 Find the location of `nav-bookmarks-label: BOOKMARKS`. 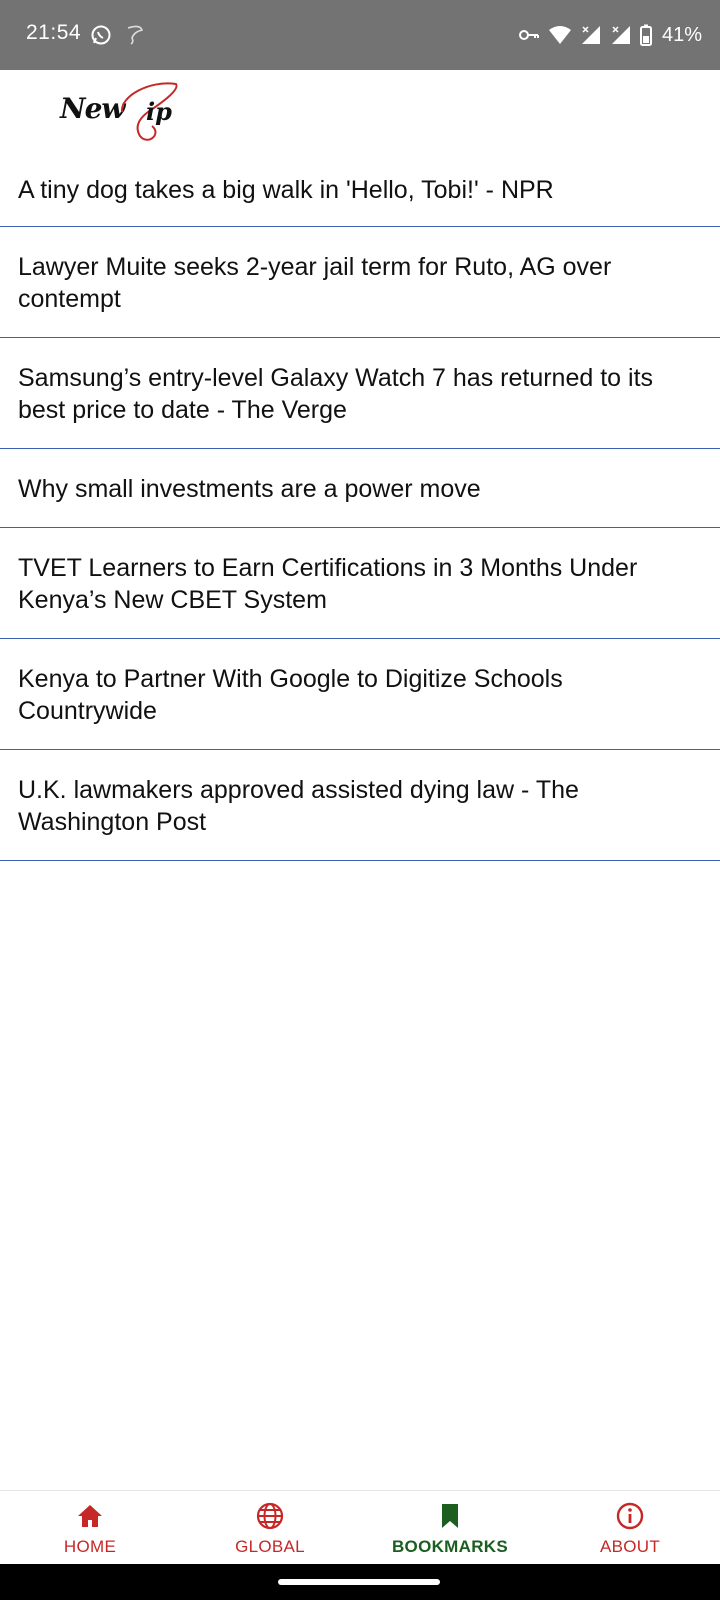

nav-bookmarks-label: BOOKMARKS is located at coordinates (450, 1546).